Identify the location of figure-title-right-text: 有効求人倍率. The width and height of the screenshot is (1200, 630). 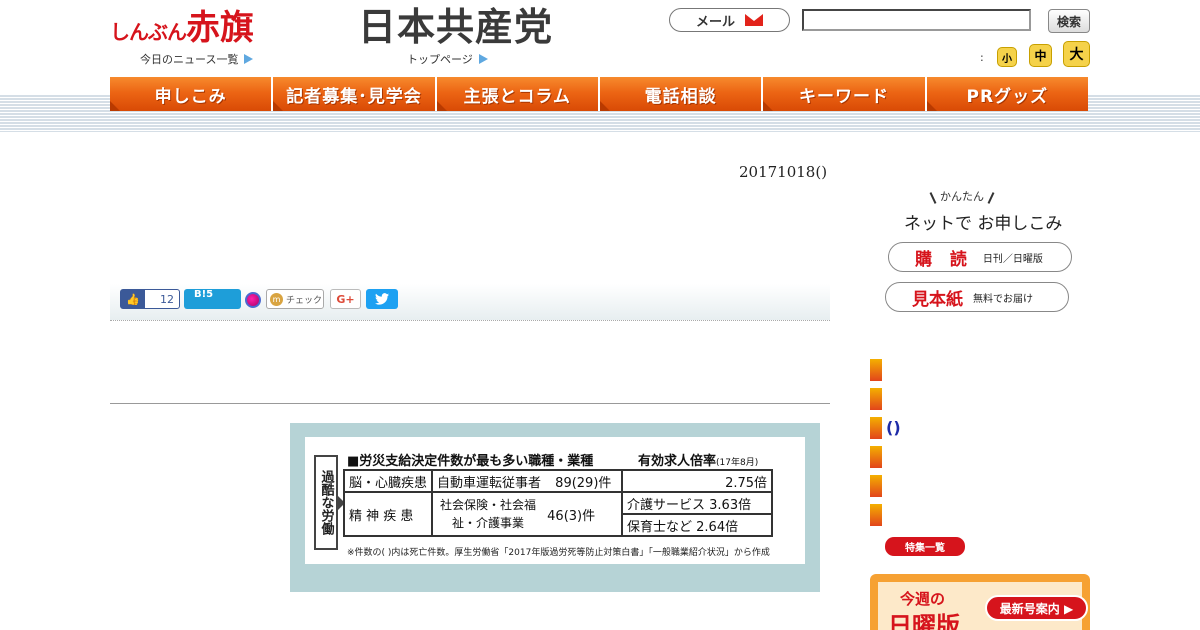
(677, 461).